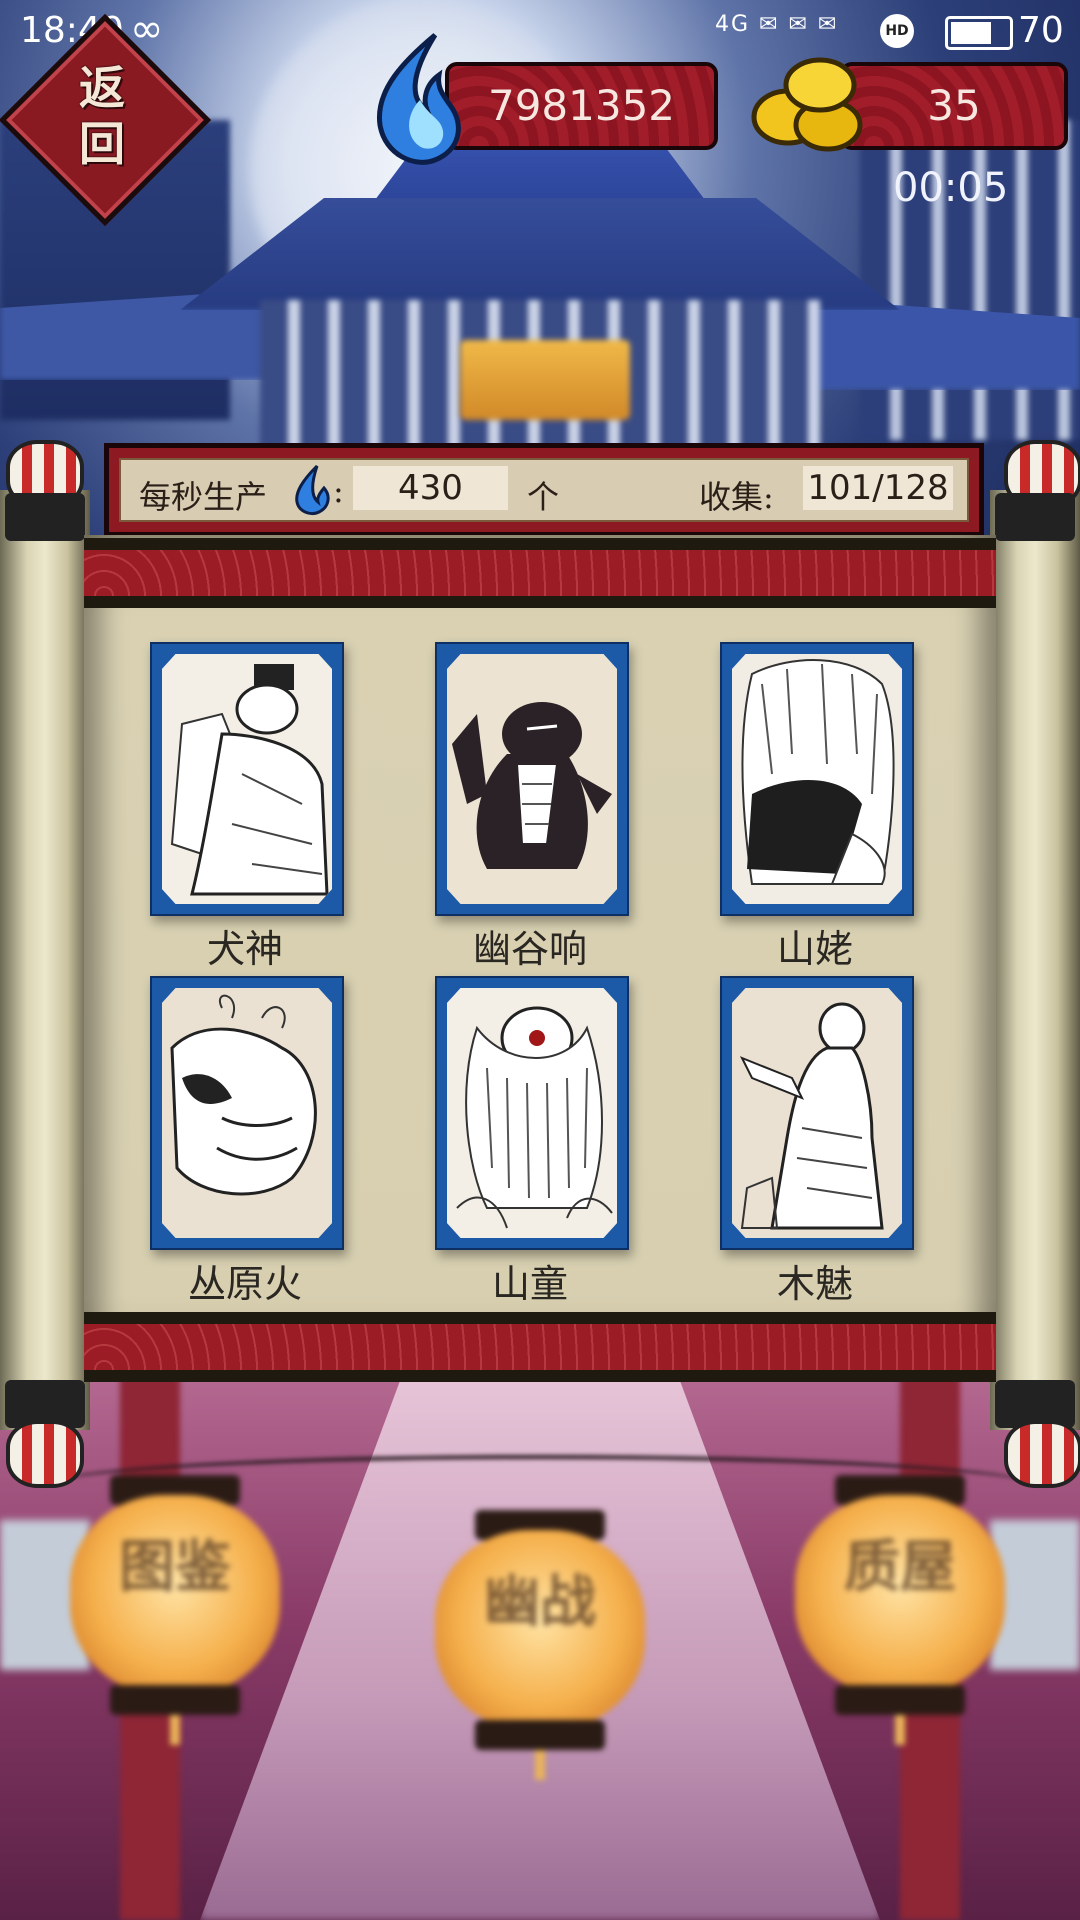 The width and height of the screenshot is (1080, 1920). Describe the element at coordinates (814, 949) in the screenshot. I see `yokai-card-3-name: 山姥` at that location.